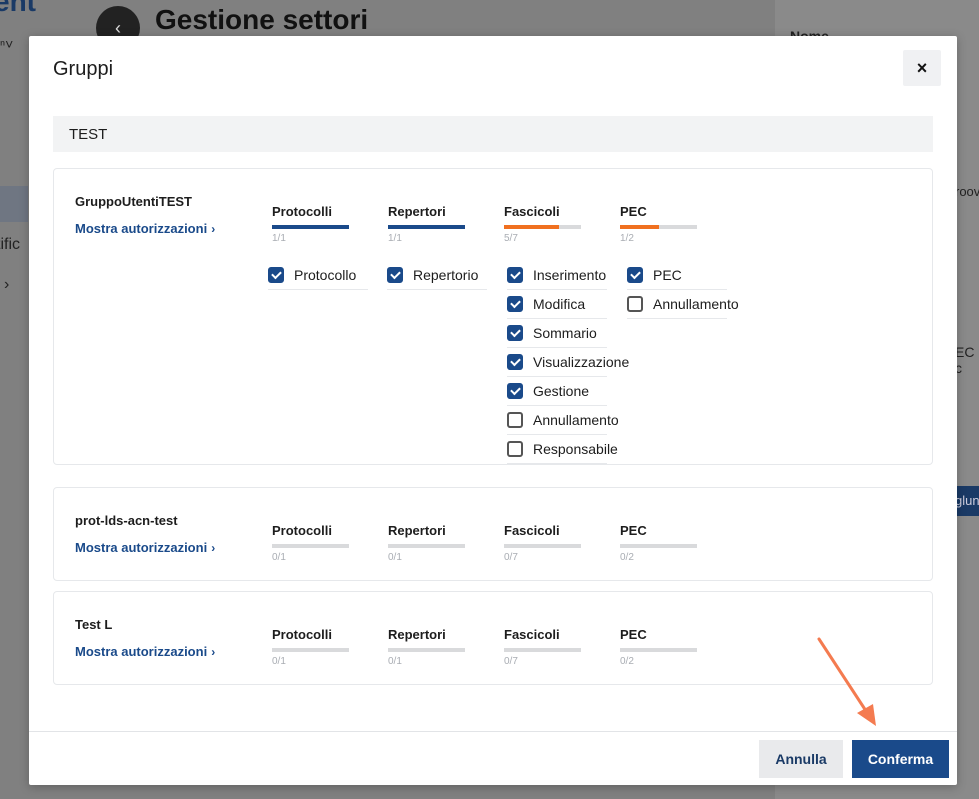  I want to click on group-name: Test L, so click(94, 624).